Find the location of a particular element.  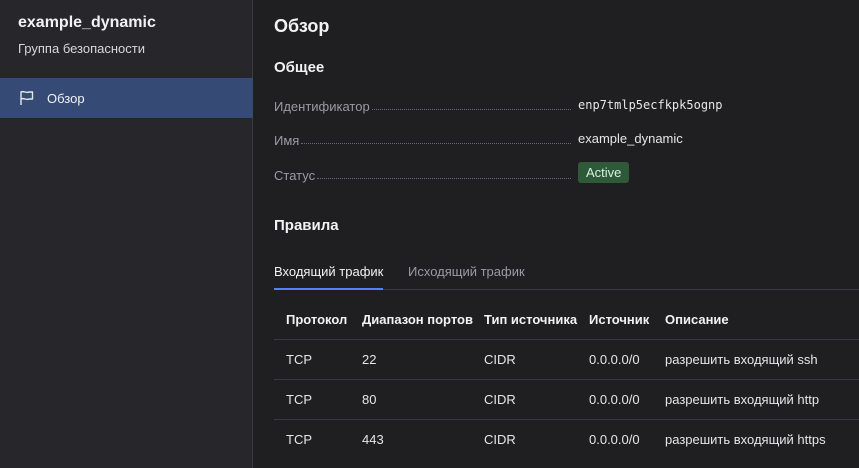

prop-key-status: Статус is located at coordinates (423, 174).